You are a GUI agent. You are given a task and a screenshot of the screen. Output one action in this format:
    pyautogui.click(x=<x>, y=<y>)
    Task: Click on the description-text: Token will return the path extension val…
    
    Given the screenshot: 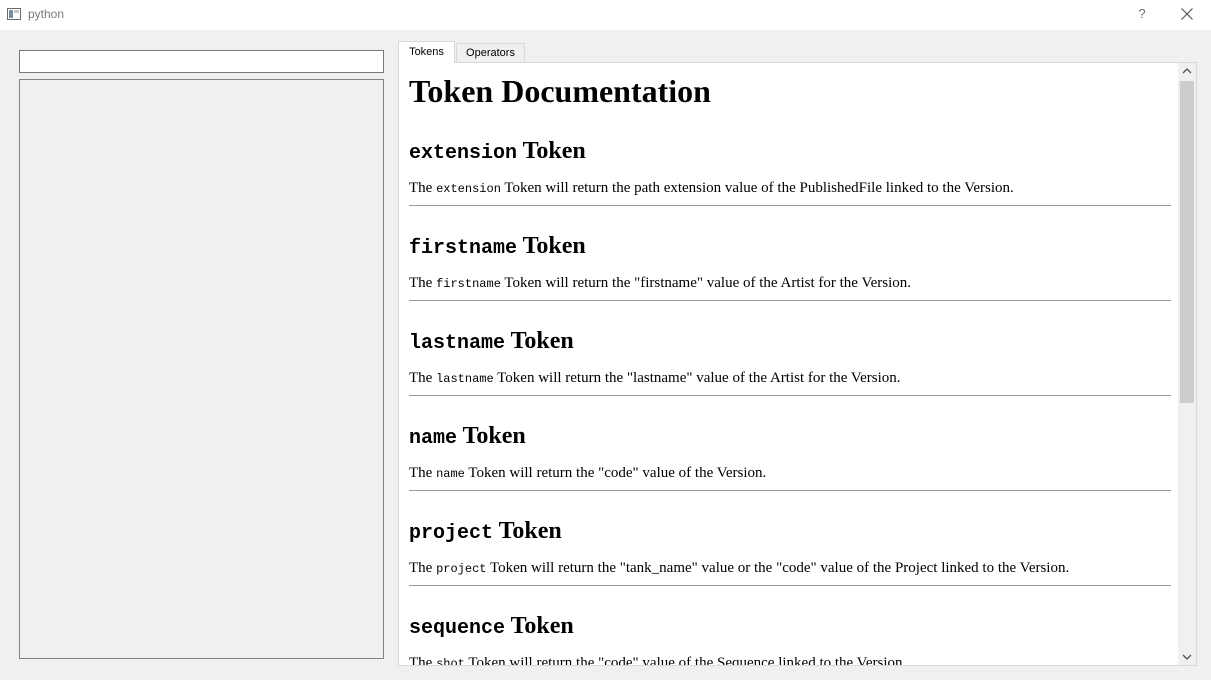 What is the action you would take?
    pyautogui.click(x=757, y=188)
    